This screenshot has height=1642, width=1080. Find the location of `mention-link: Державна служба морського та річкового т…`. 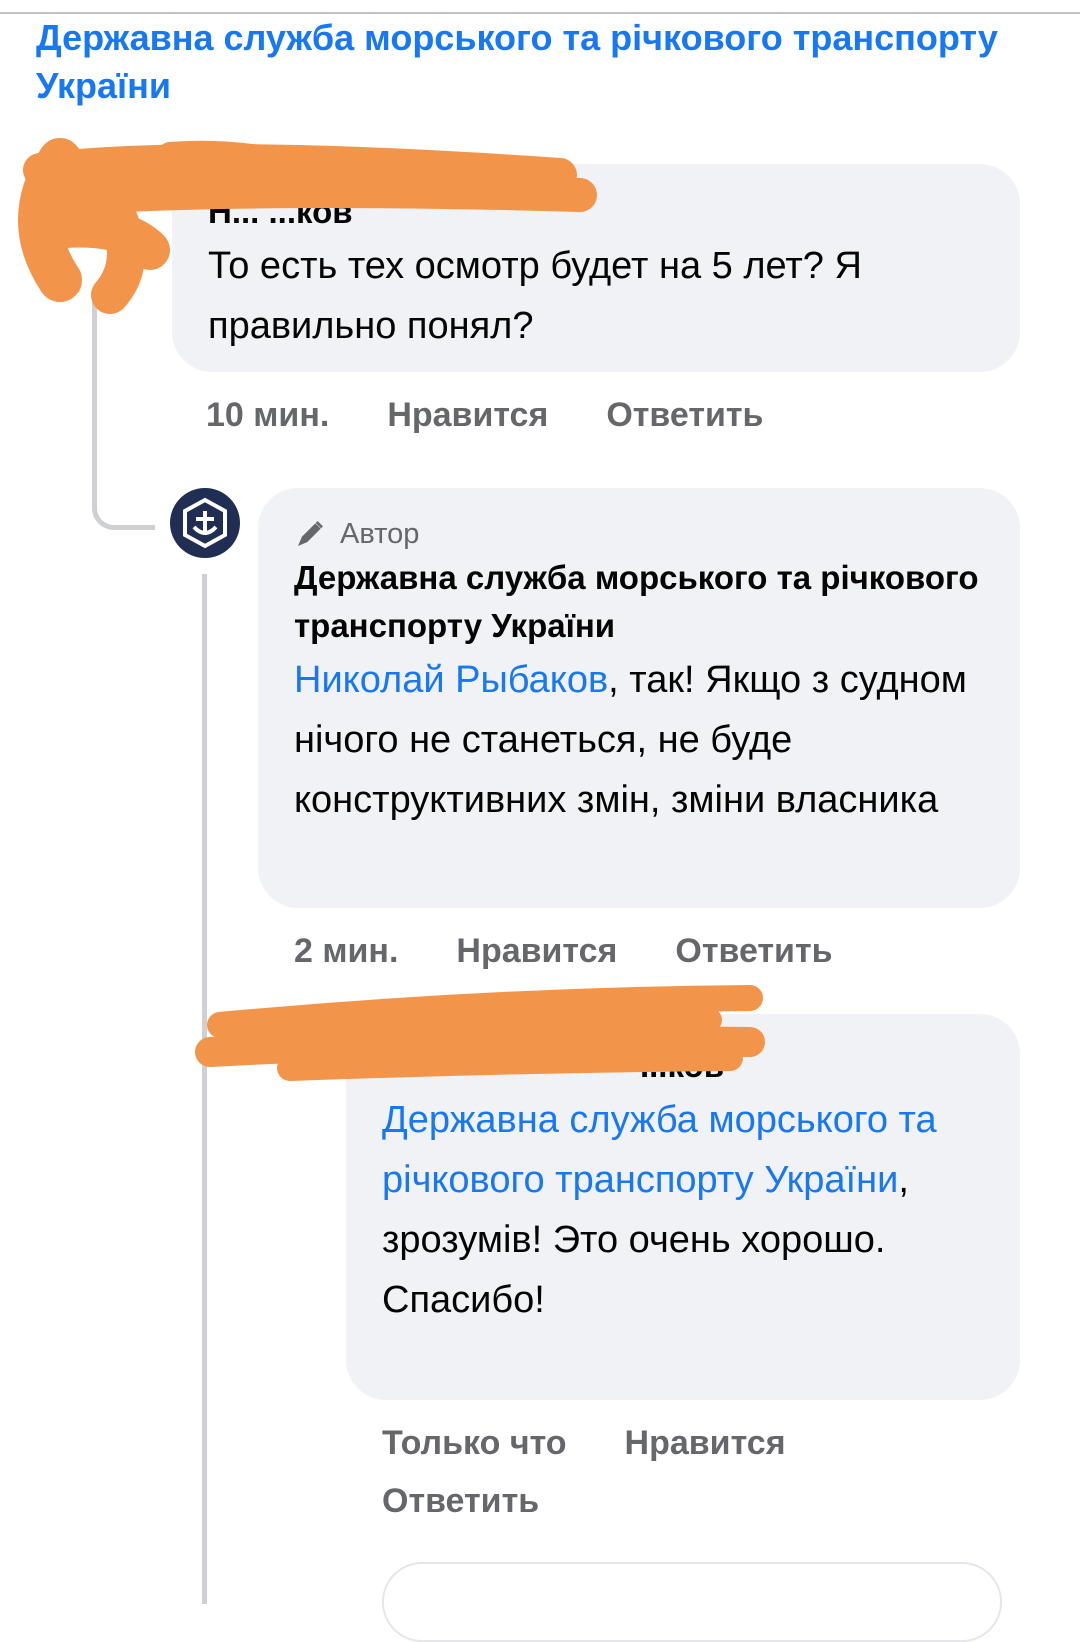

mention-link: Державна служба морського та річкового т… is located at coordinates (659, 1150).